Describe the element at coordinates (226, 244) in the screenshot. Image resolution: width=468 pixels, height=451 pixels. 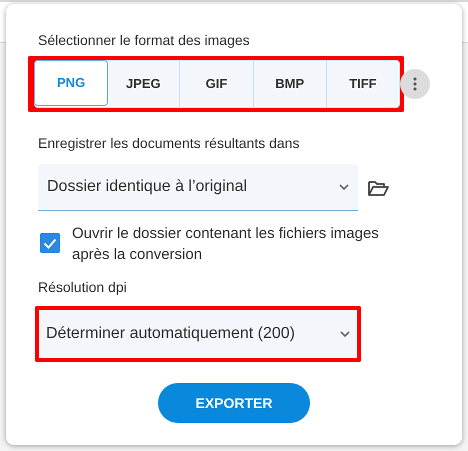
I see `checkbox-label: Ouvrir le dossier contenant les fichiers images après la conversion` at that location.